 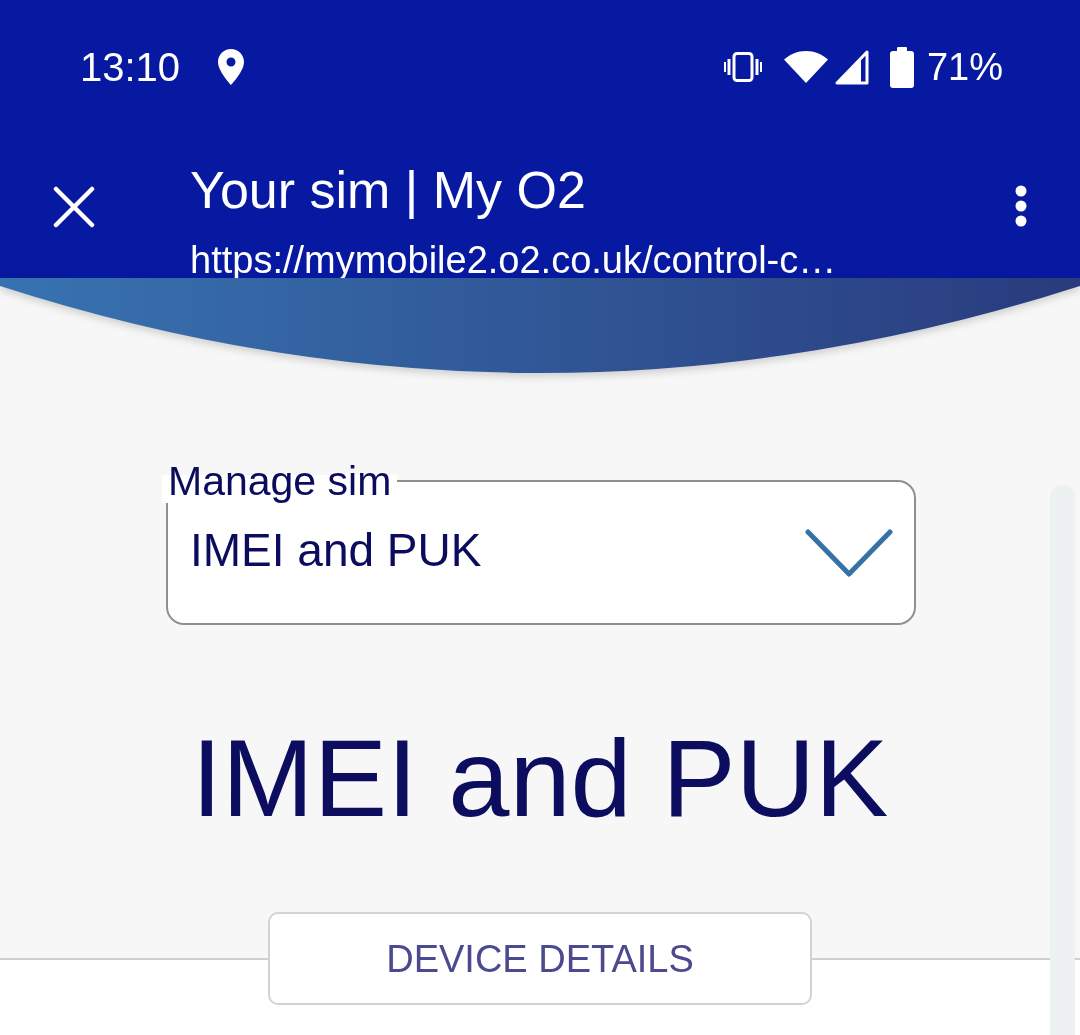 What do you see at coordinates (1062, 760) in the screenshot?
I see `scrollbar` at bounding box center [1062, 760].